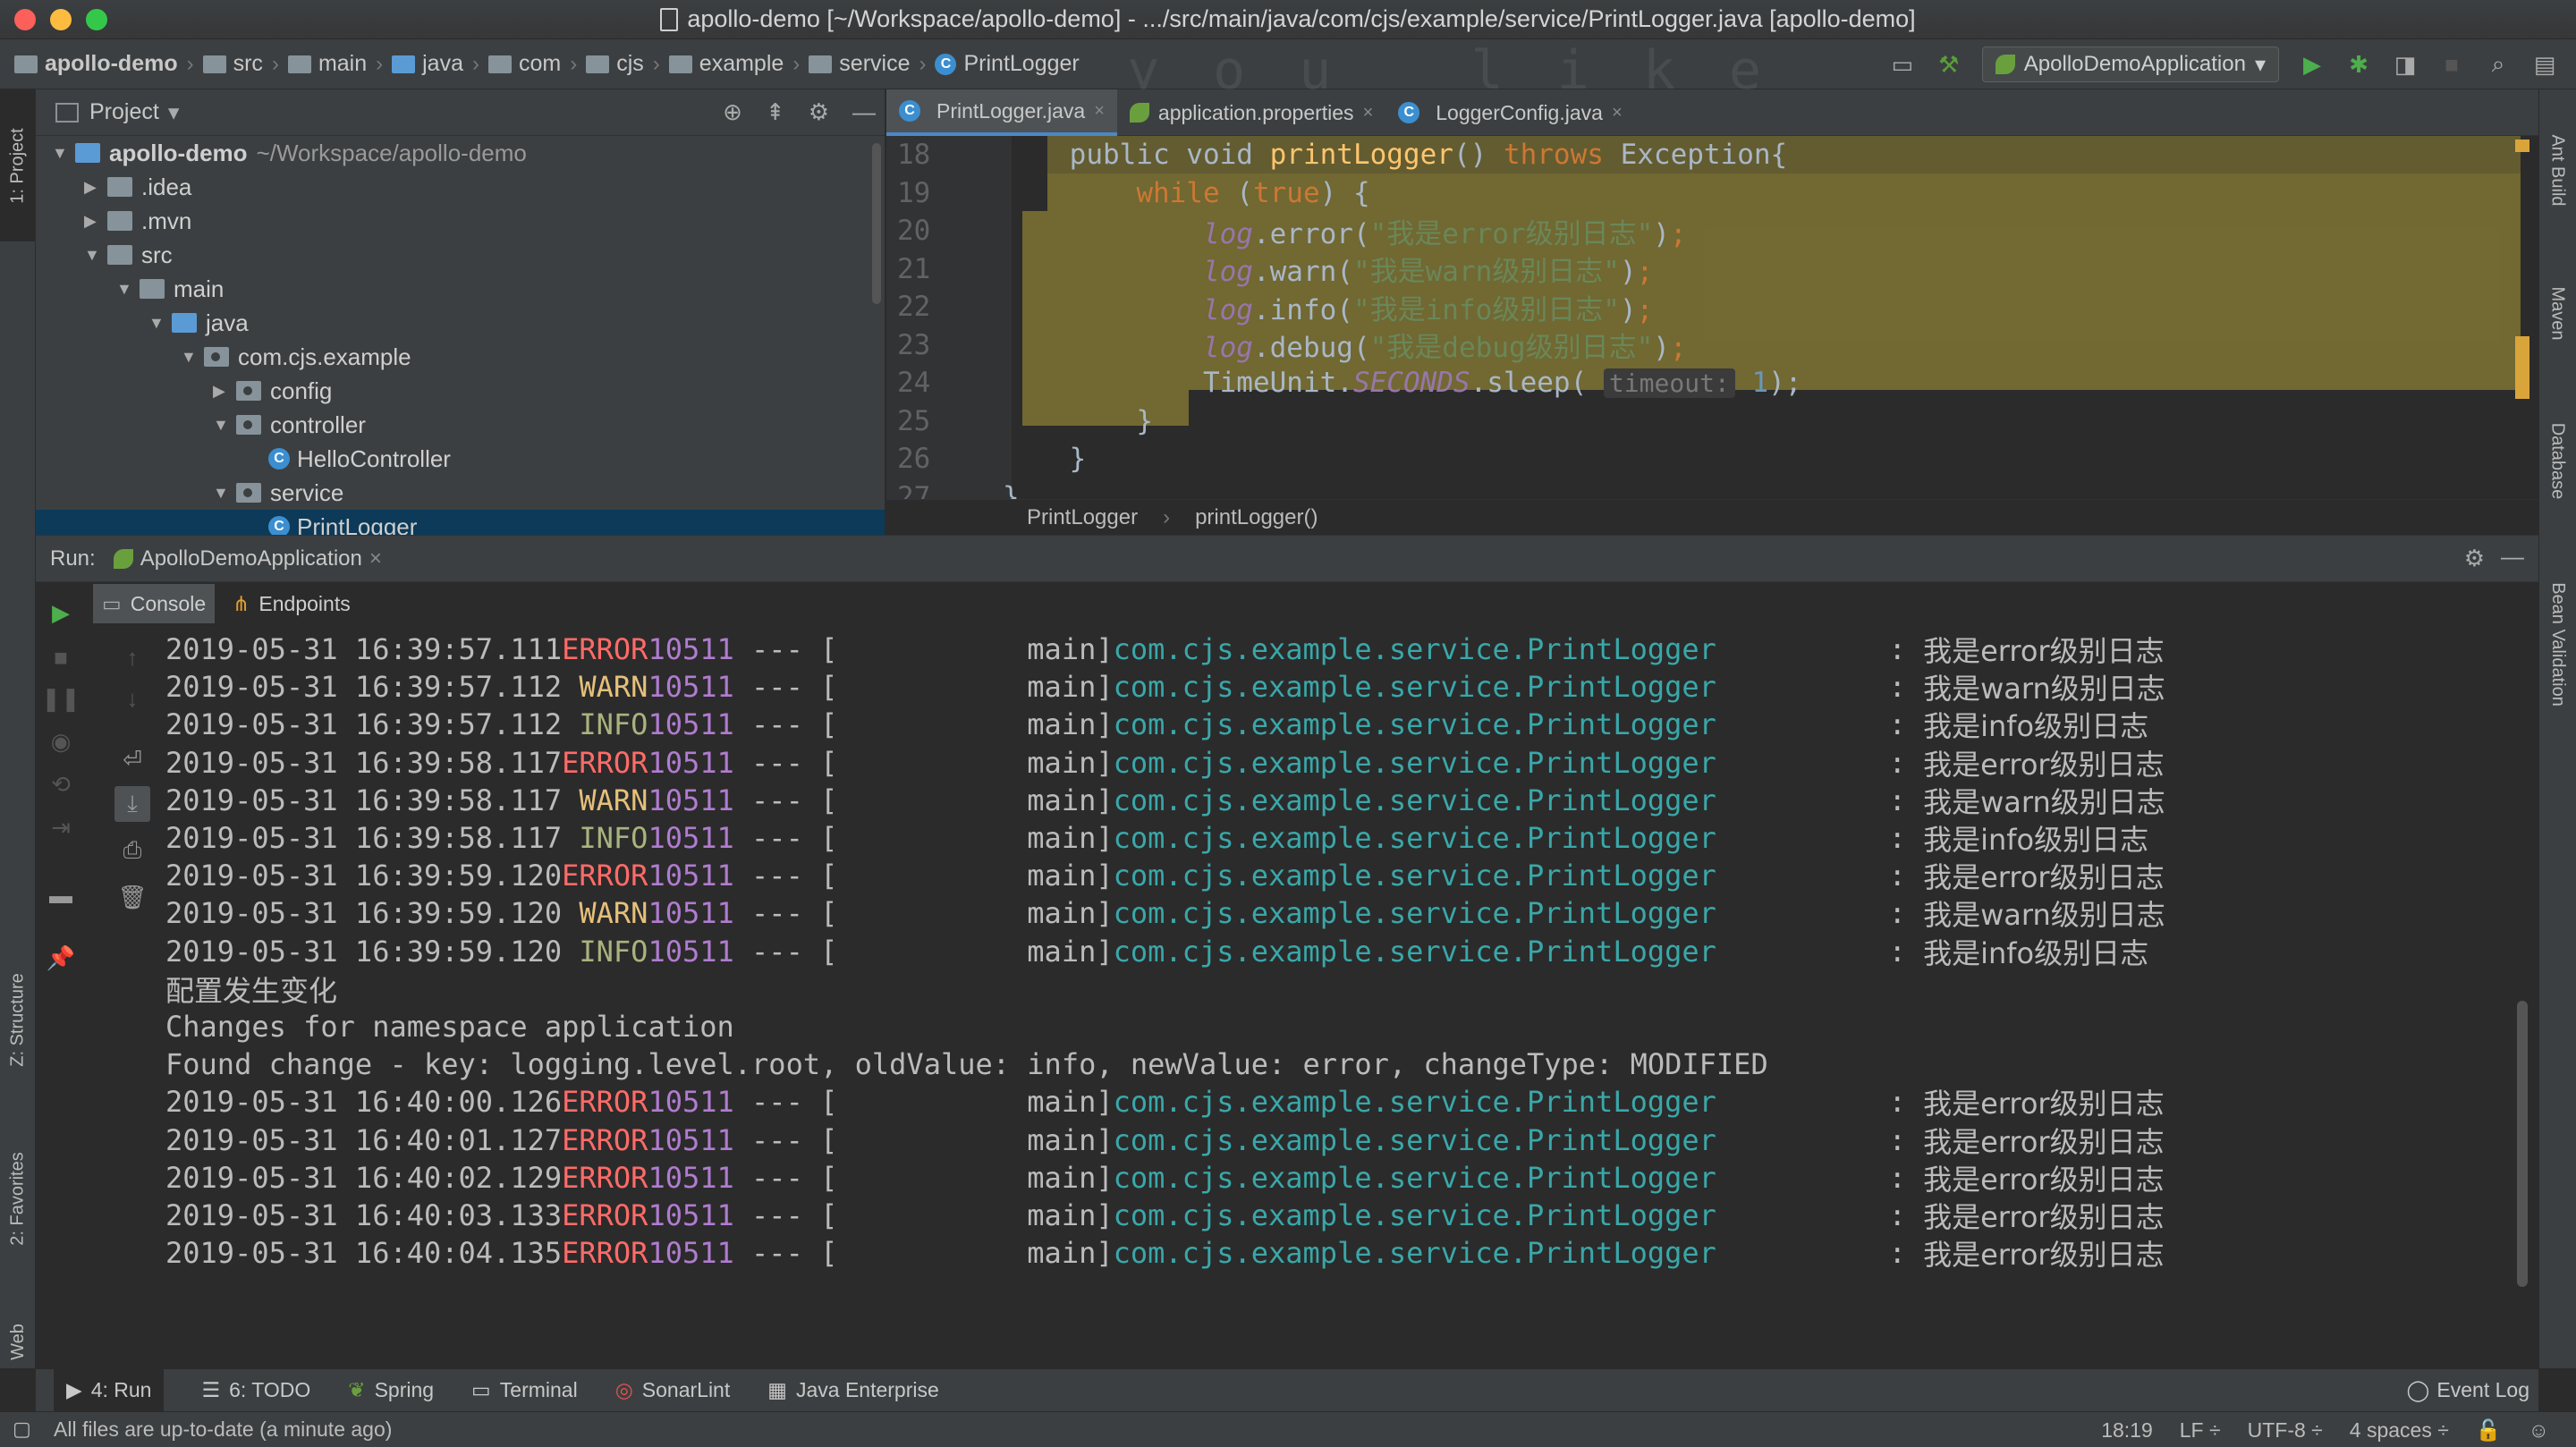 The width and height of the screenshot is (2576, 1447). Describe the element at coordinates (460, 391) in the screenshot. I see `tree-node: ▶ config` at that location.